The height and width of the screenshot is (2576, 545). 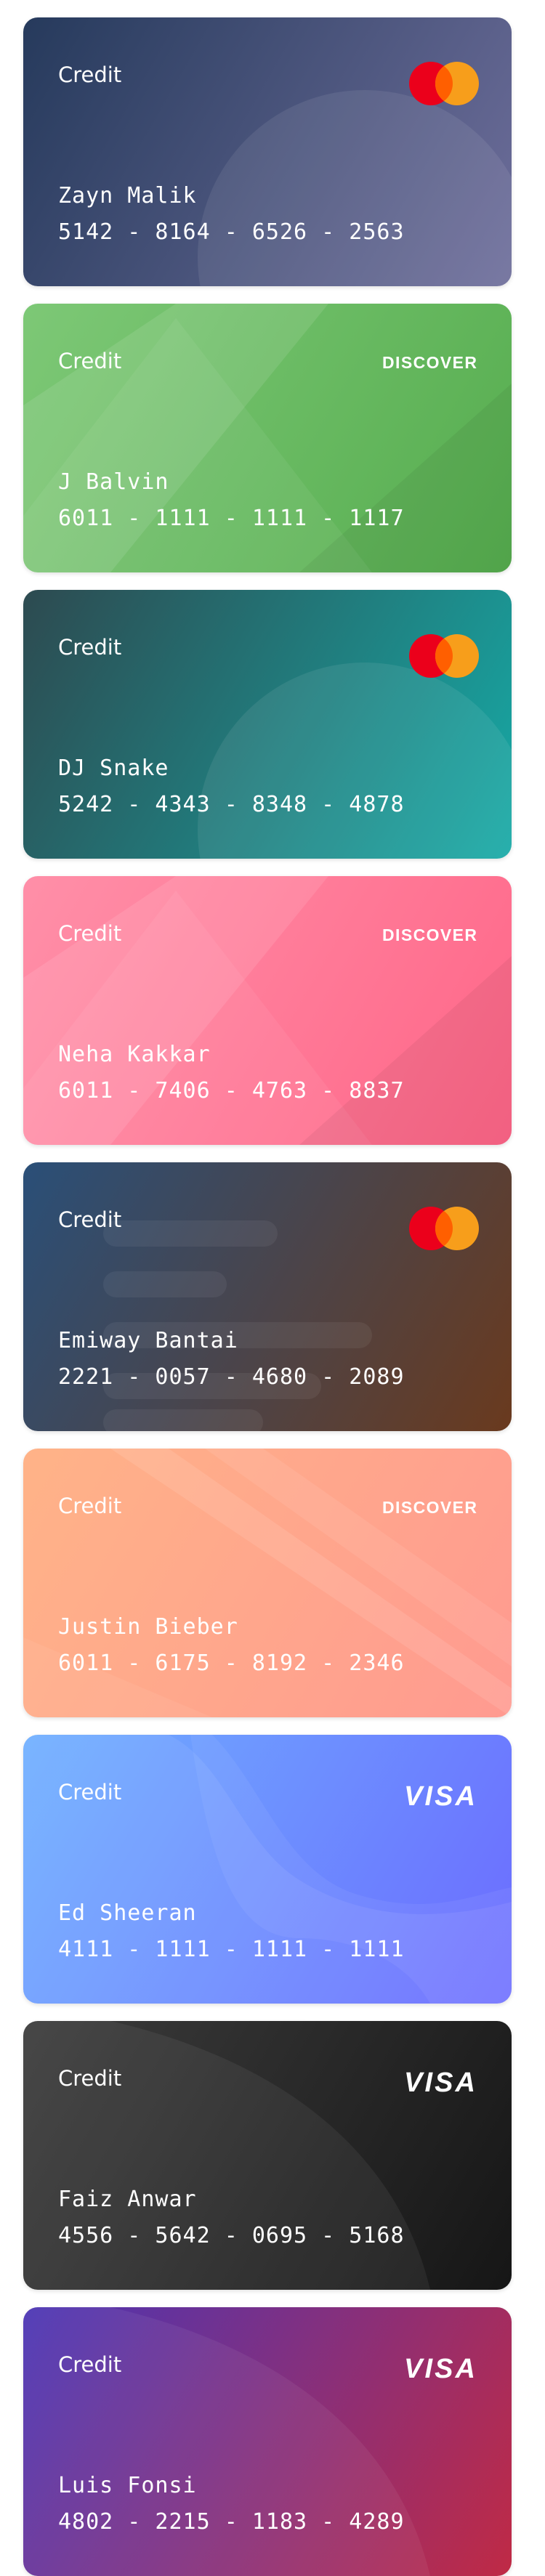 I want to click on card-number: 6011 - 7406 - 4763 - 8837, so click(x=231, y=1090).